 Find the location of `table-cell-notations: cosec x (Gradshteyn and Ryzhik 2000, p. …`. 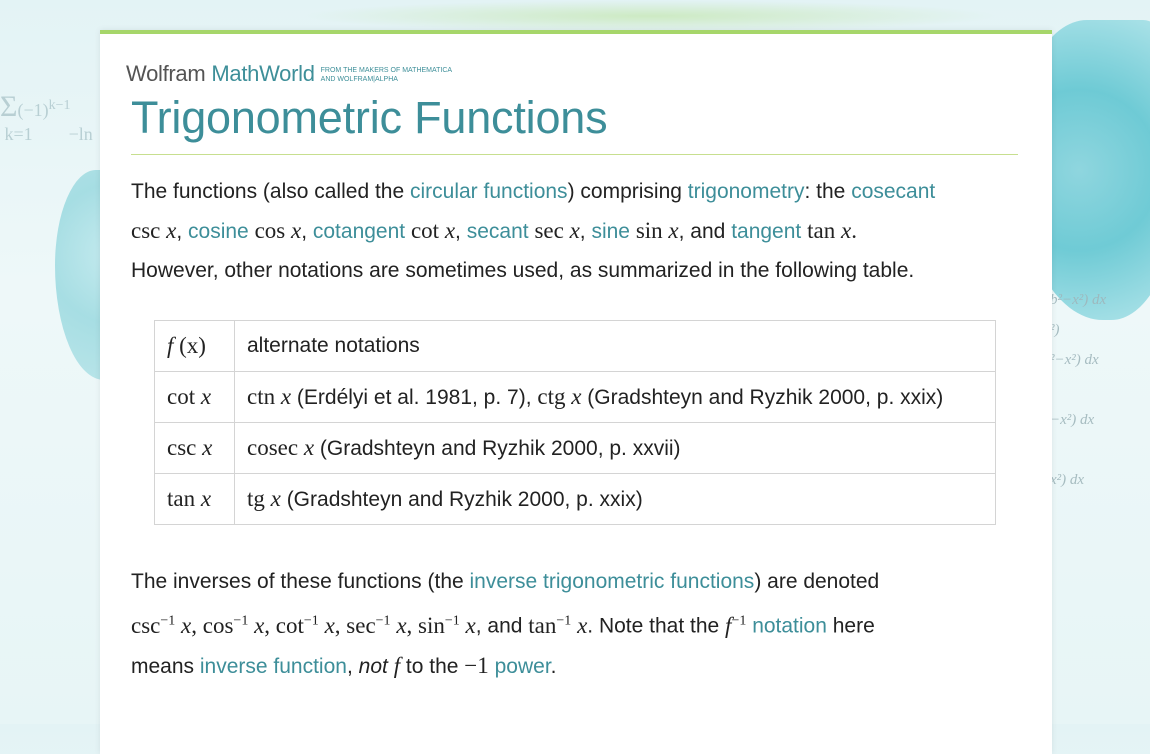

table-cell-notations: cosec x (Gradshteyn and Ryzhik 2000, p. … is located at coordinates (615, 448).